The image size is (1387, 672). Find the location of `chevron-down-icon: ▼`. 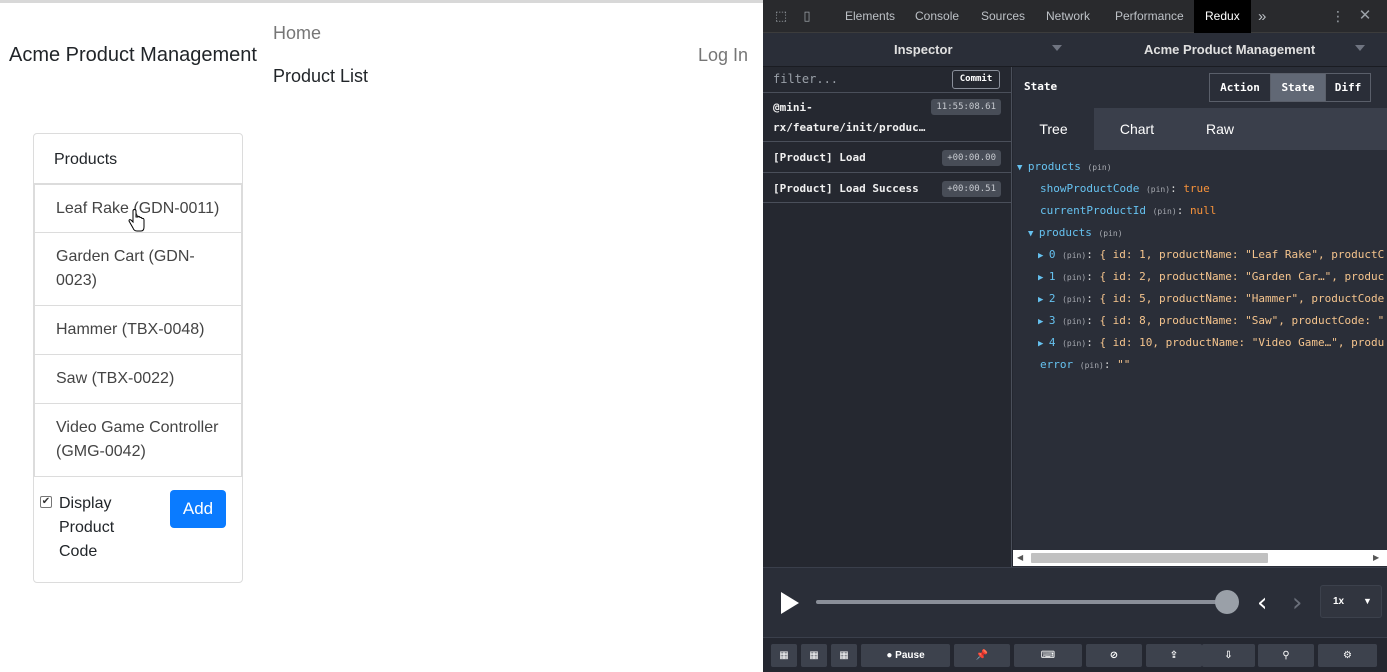

chevron-down-icon: ▼ is located at coordinates (1367, 601).